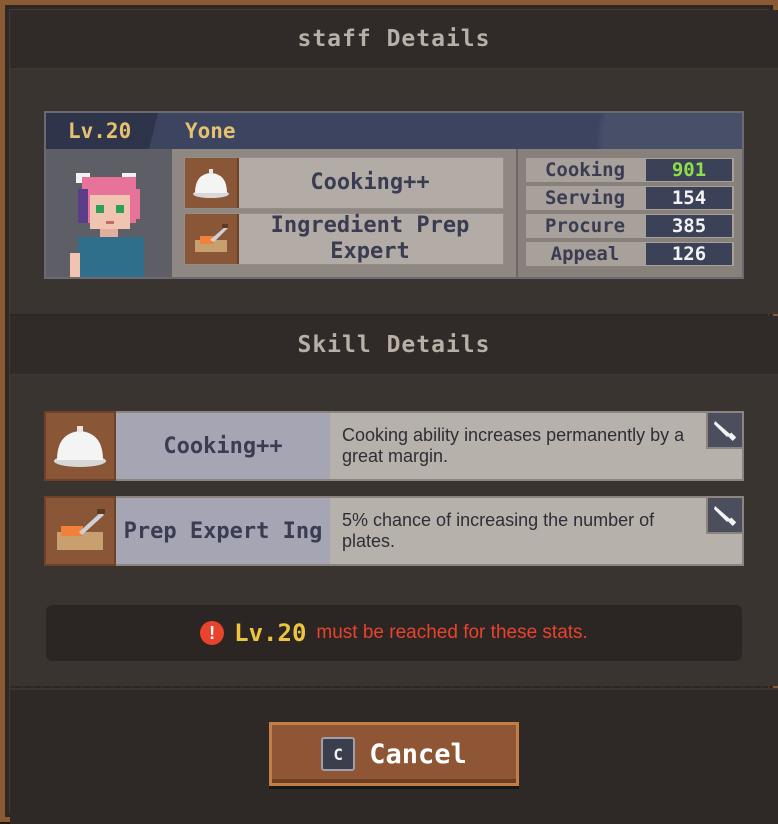 The image size is (778, 824). I want to click on stat-cooking: Cooking 901, so click(630, 170).